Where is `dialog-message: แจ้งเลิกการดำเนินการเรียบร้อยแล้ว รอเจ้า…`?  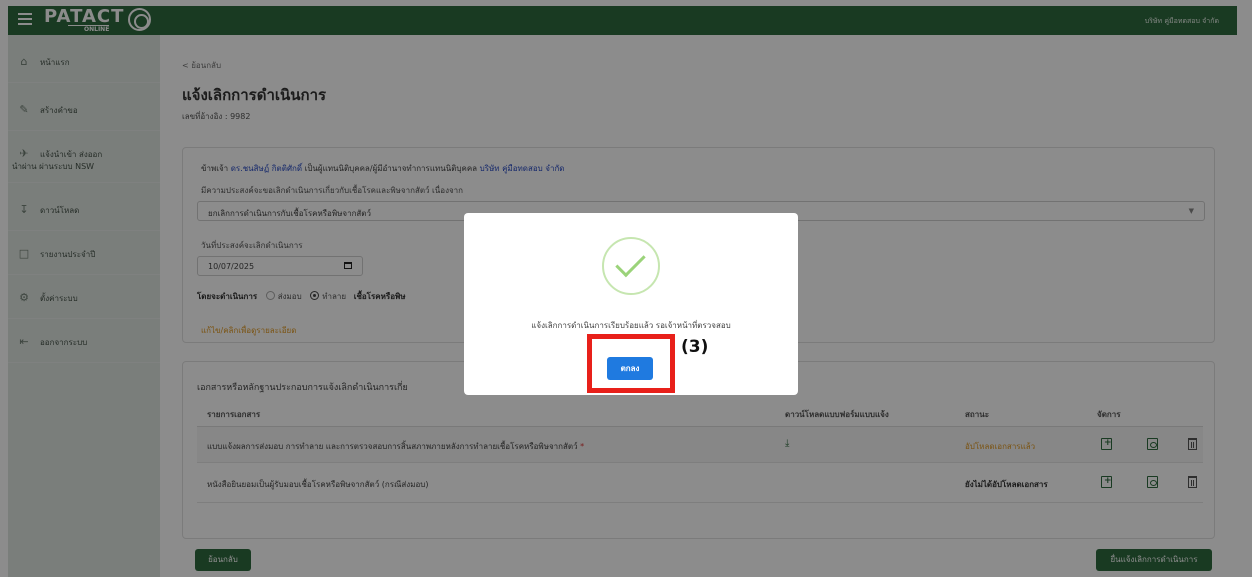 dialog-message: แจ้งเลิกการดำเนินการเรียบร้อยแล้ว รอเจ้า… is located at coordinates (631, 325).